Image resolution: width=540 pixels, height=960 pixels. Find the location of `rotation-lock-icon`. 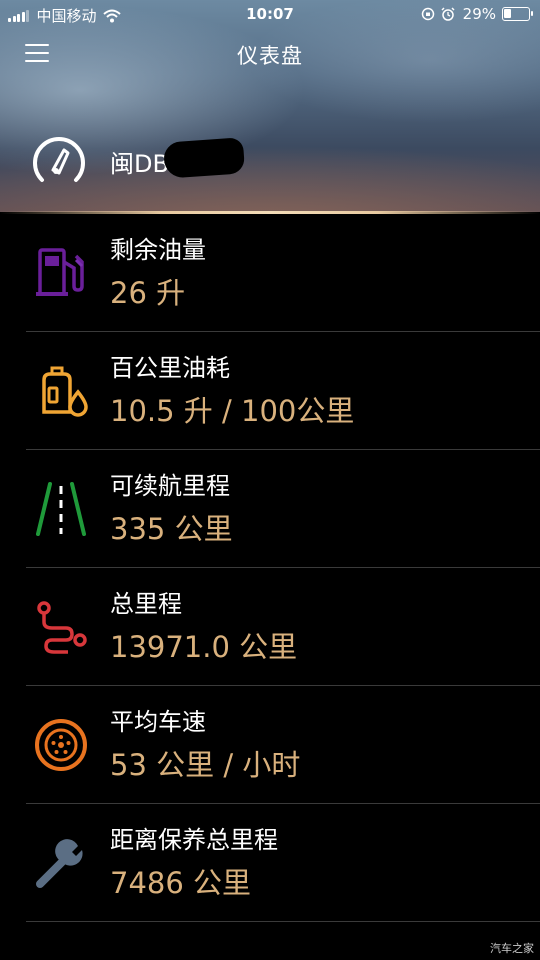

rotation-lock-icon is located at coordinates (427, 14).